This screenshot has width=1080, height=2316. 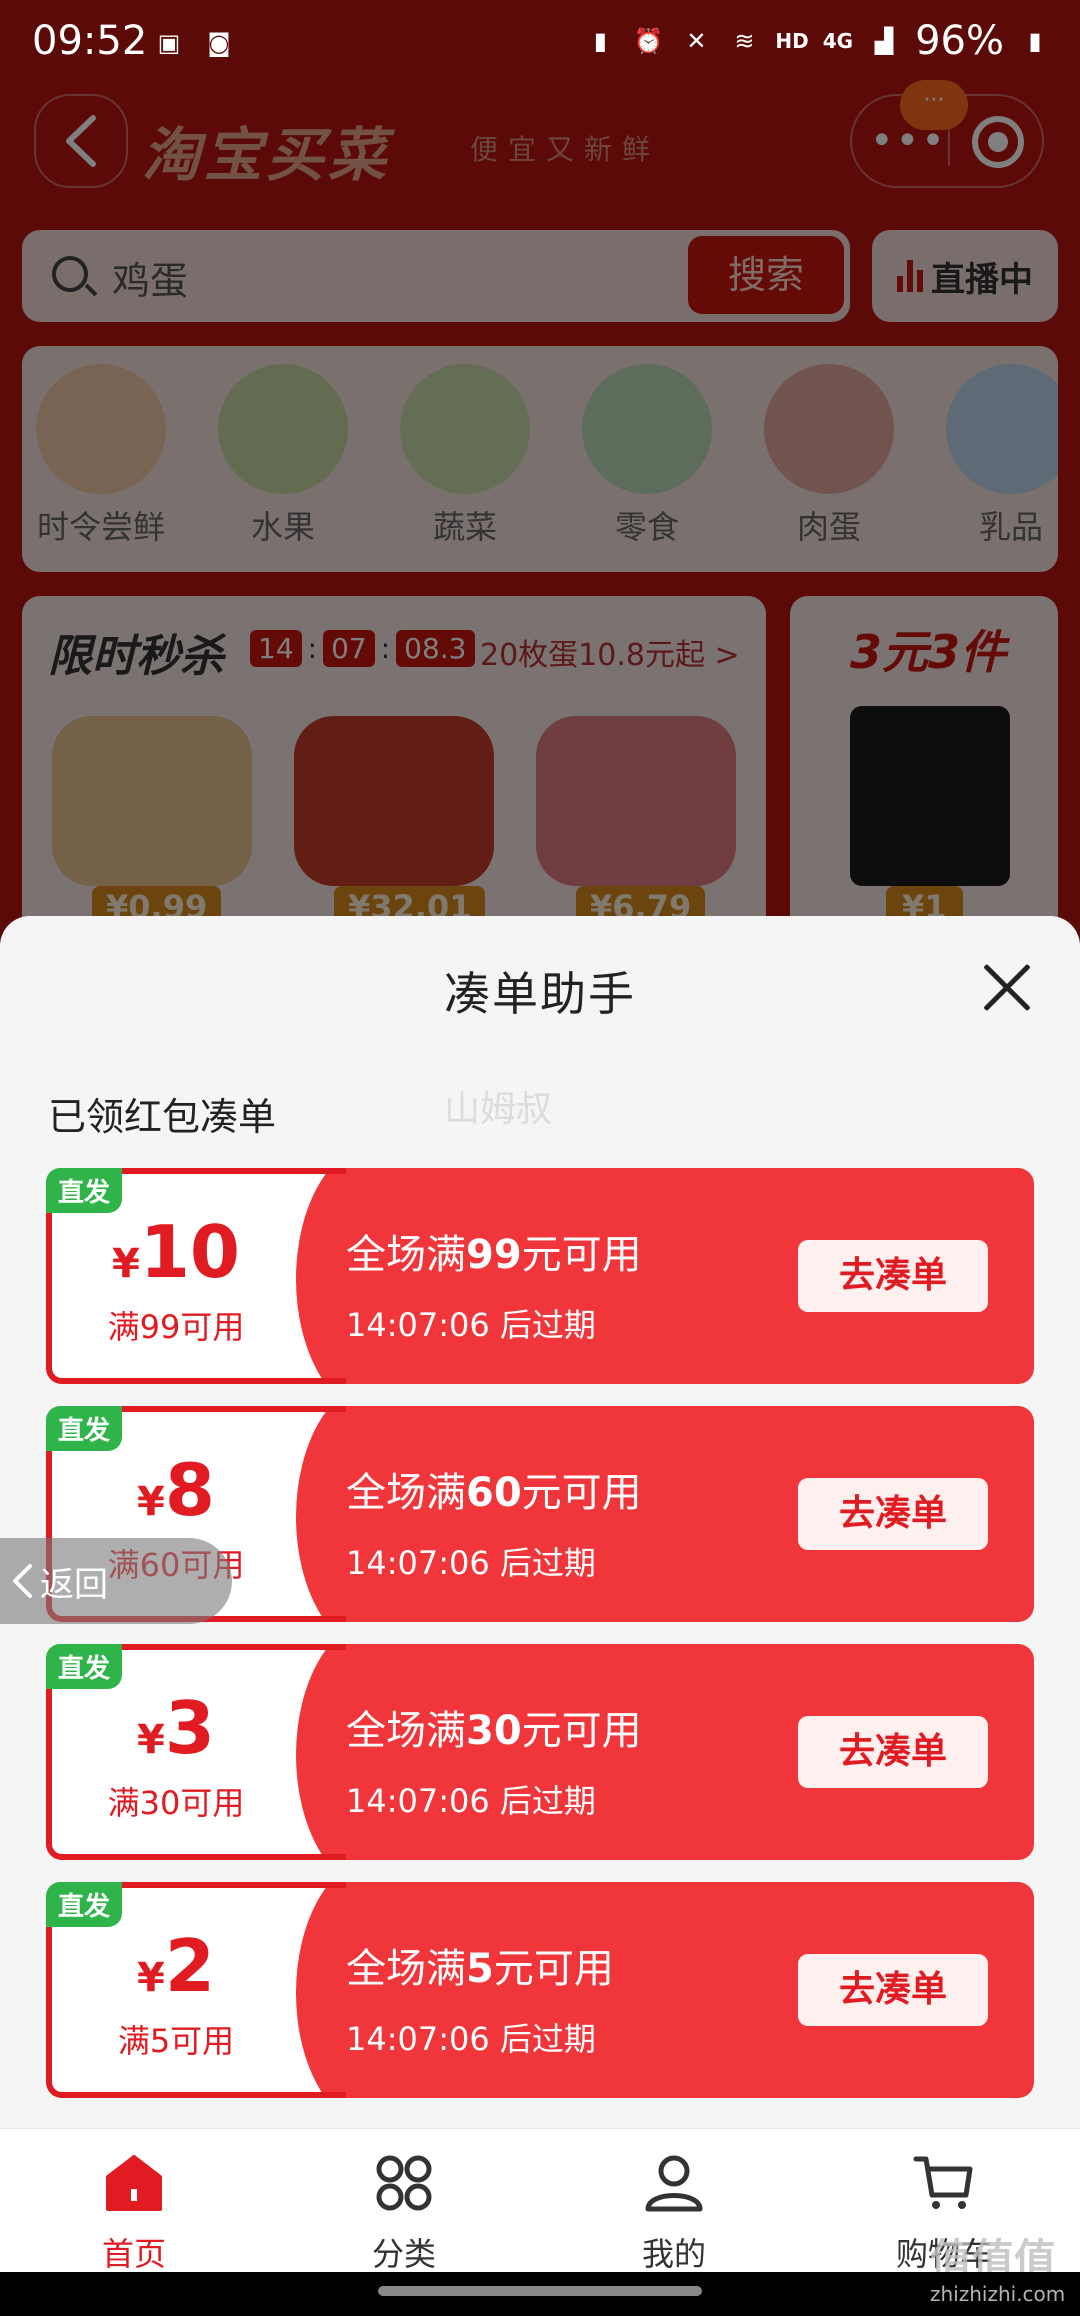 What do you see at coordinates (176, 1252) in the screenshot?
I see `coupon-amount: ¥10` at bounding box center [176, 1252].